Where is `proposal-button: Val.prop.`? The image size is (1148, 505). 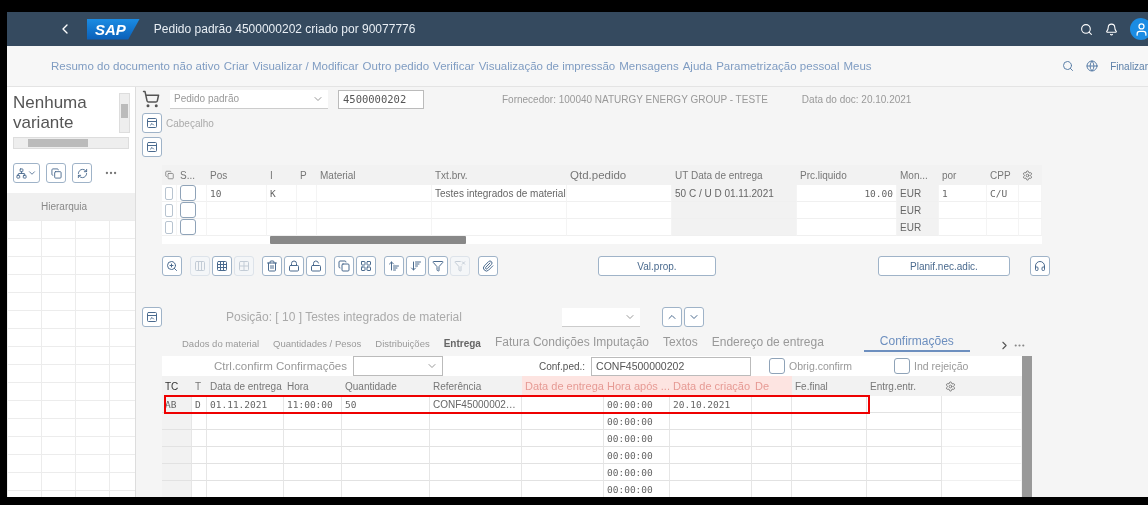
proposal-button: Val.prop. is located at coordinates (657, 266).